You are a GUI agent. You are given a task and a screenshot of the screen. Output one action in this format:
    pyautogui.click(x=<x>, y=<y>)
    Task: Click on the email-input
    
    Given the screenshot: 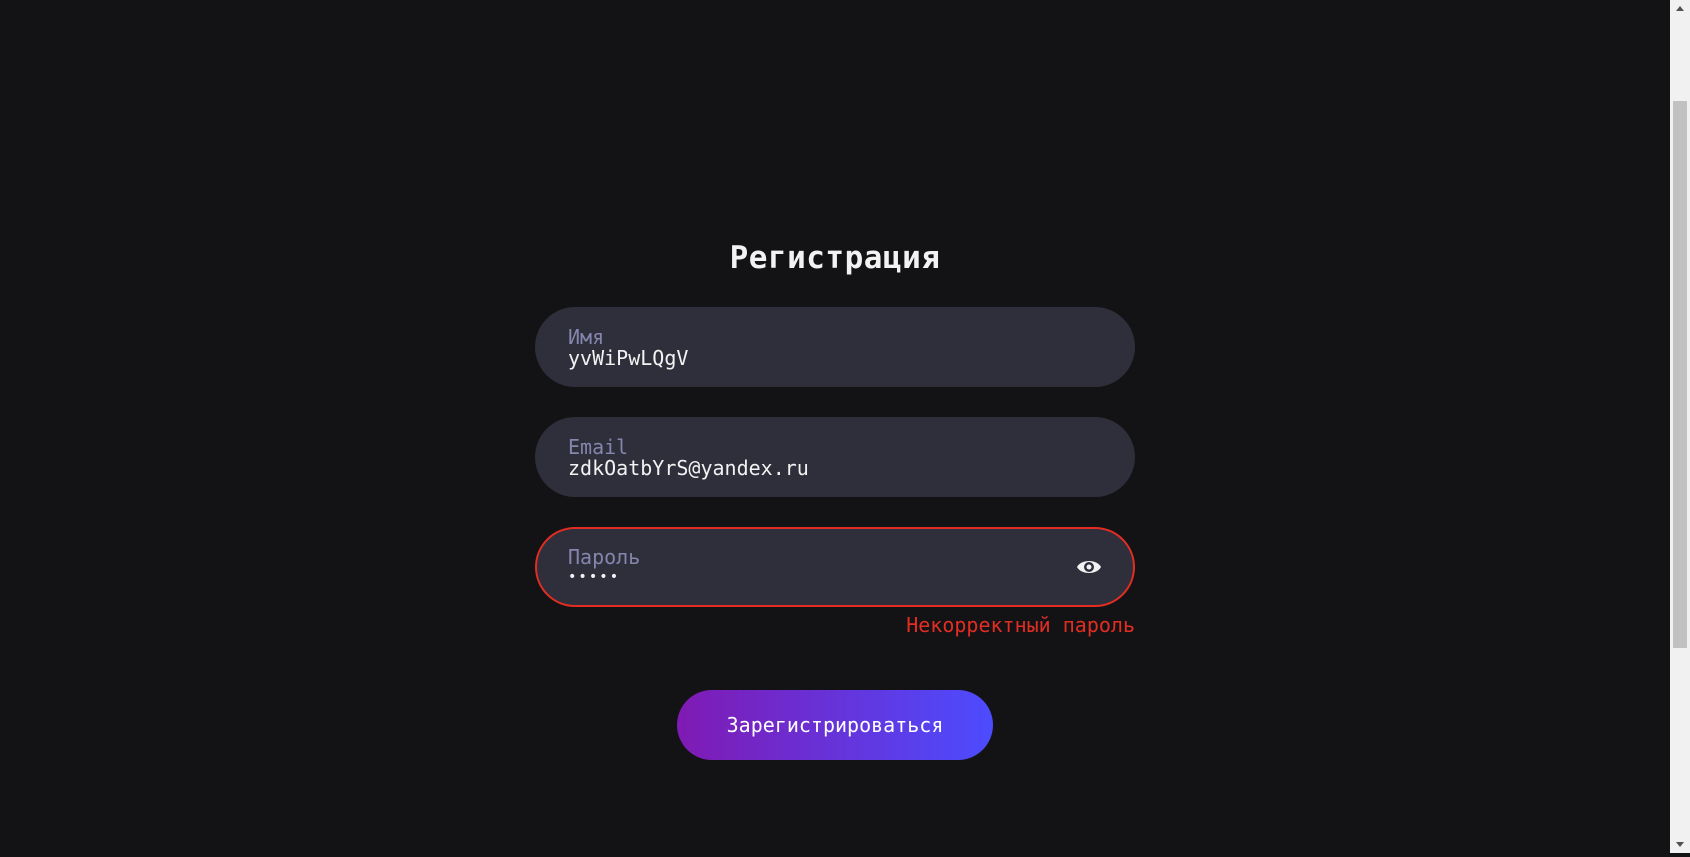 What is the action you would take?
    pyautogui.click(x=808, y=468)
    